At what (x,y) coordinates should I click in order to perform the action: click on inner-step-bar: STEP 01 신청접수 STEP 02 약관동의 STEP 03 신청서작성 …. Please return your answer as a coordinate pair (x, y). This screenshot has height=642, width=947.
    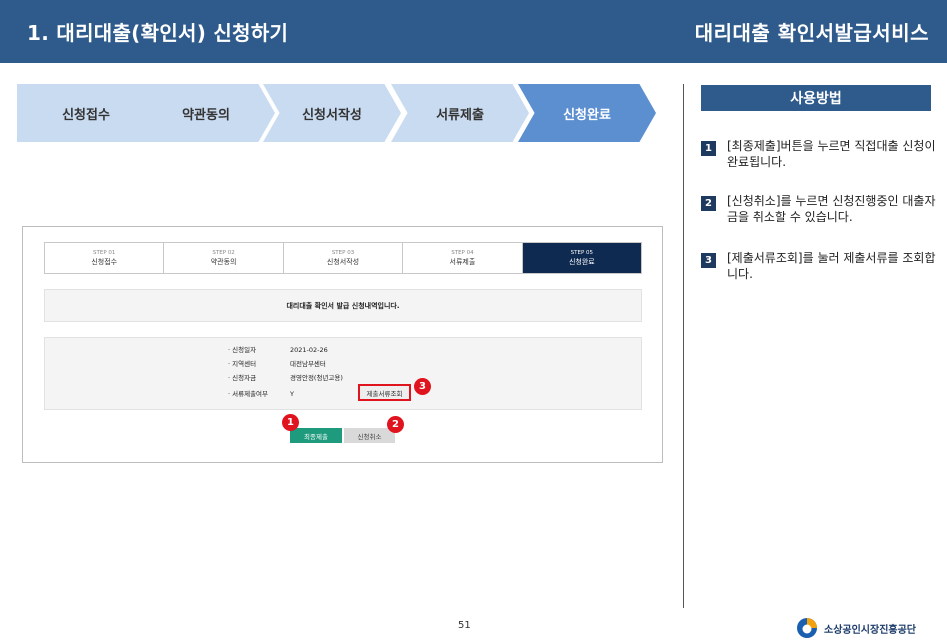
    Looking at the image, I should click on (343, 258).